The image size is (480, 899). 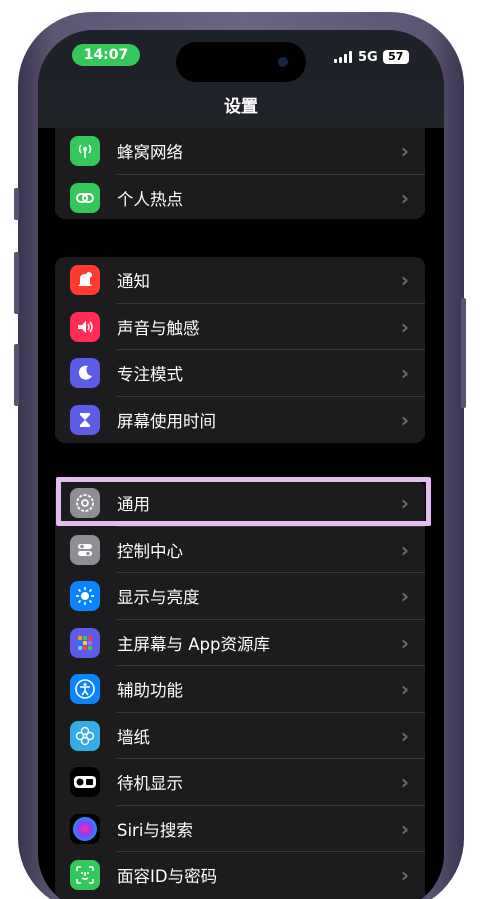 What do you see at coordinates (283, 62) in the screenshot?
I see `camera-icon` at bounding box center [283, 62].